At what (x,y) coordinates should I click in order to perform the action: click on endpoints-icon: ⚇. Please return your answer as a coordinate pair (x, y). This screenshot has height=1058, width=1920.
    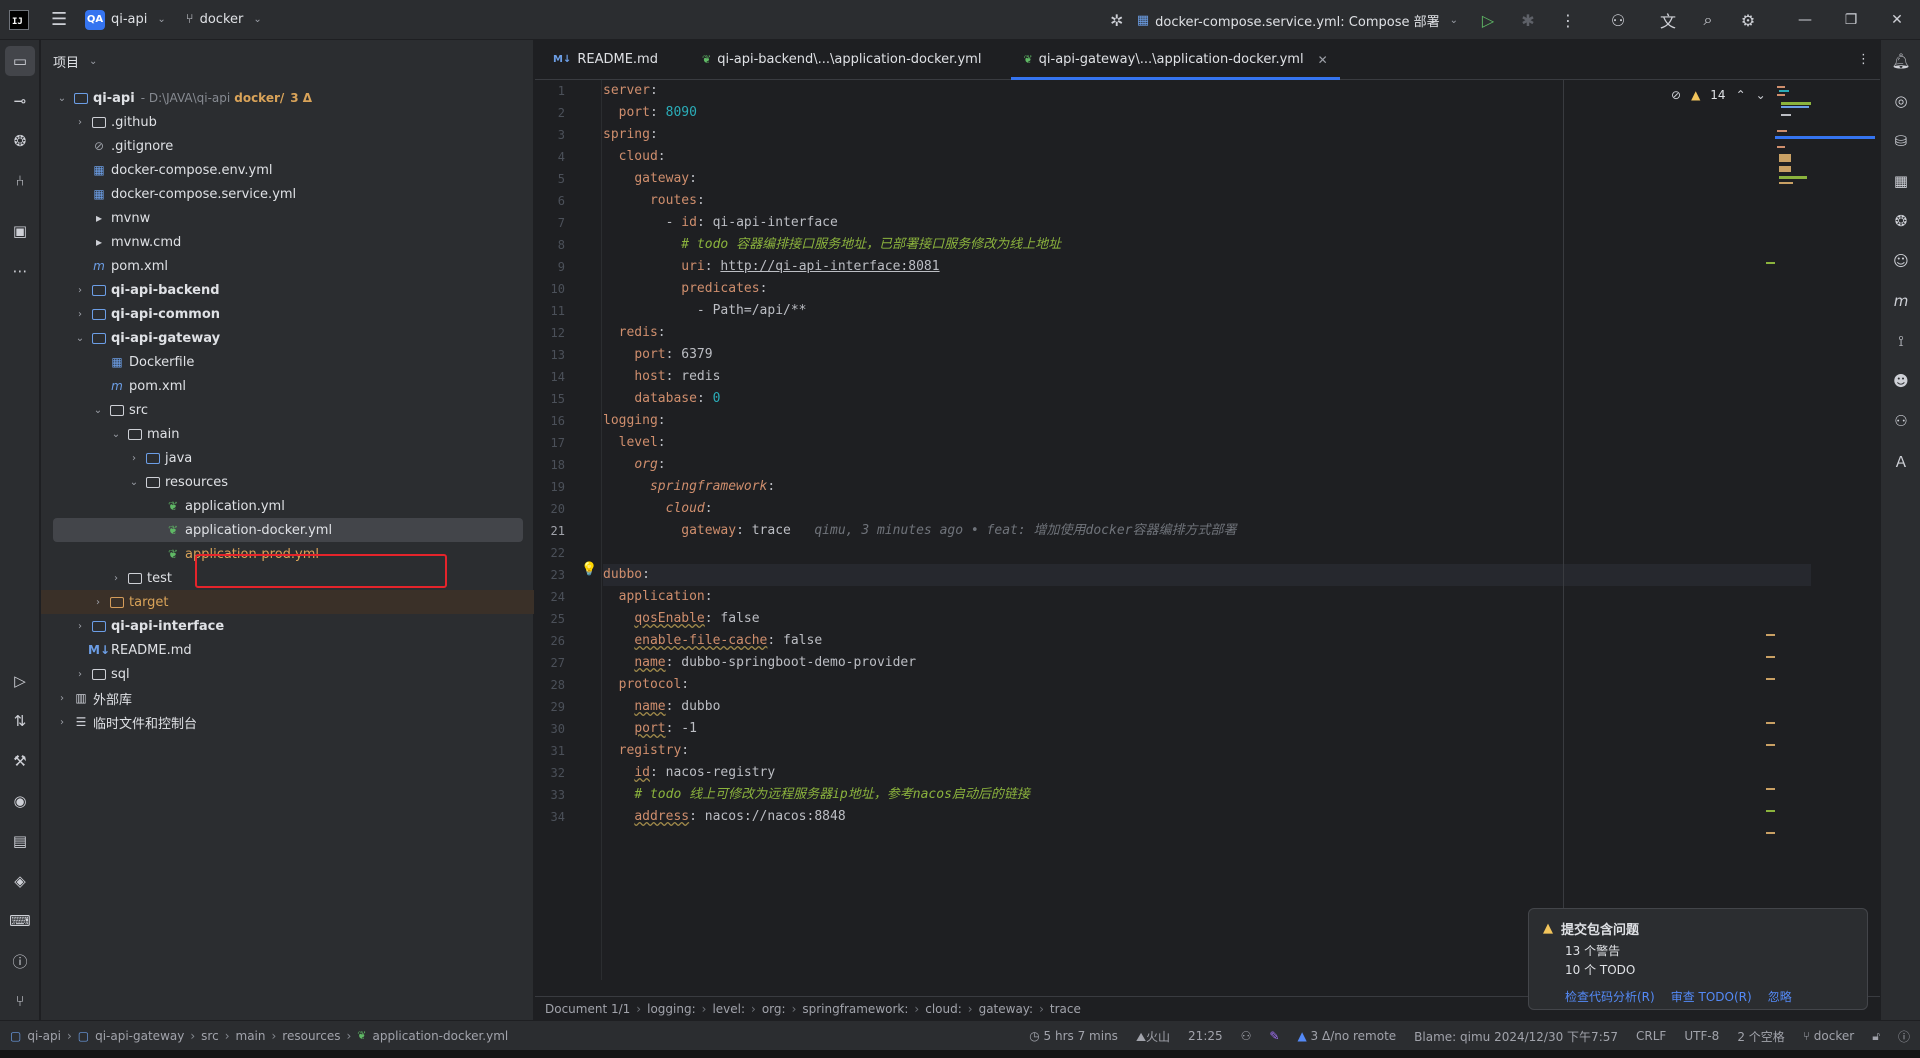
    Looking at the image, I should click on (1900, 421).